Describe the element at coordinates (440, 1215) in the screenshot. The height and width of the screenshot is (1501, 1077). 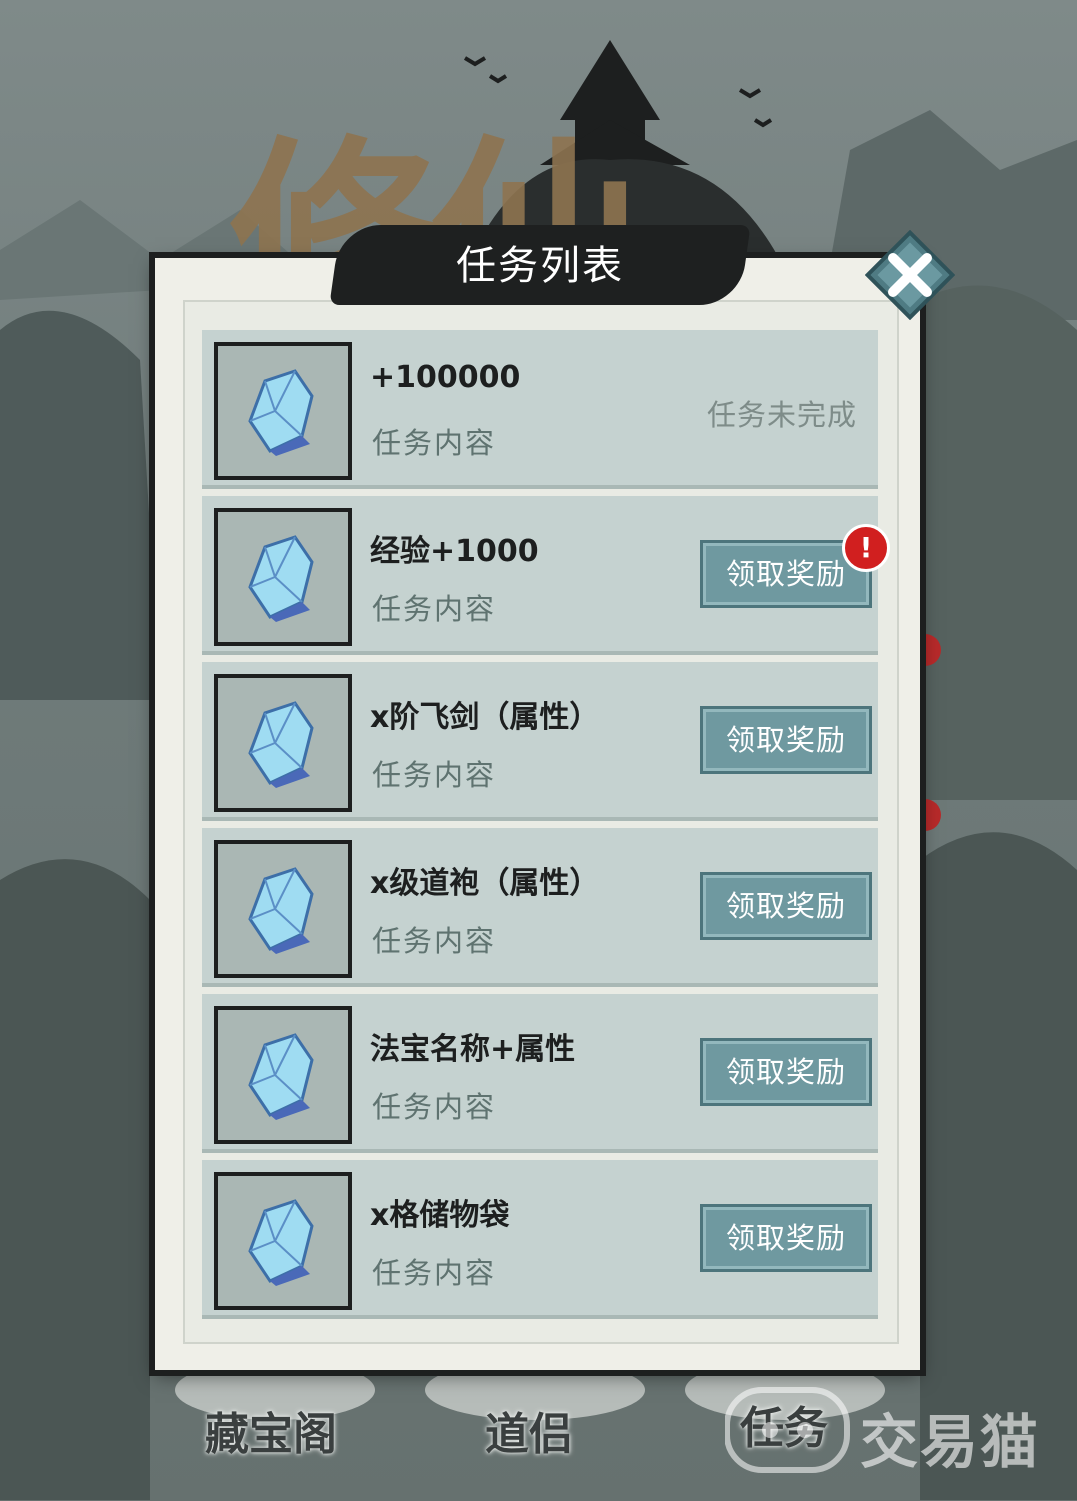
I see `task-name: x格储物袋` at that location.